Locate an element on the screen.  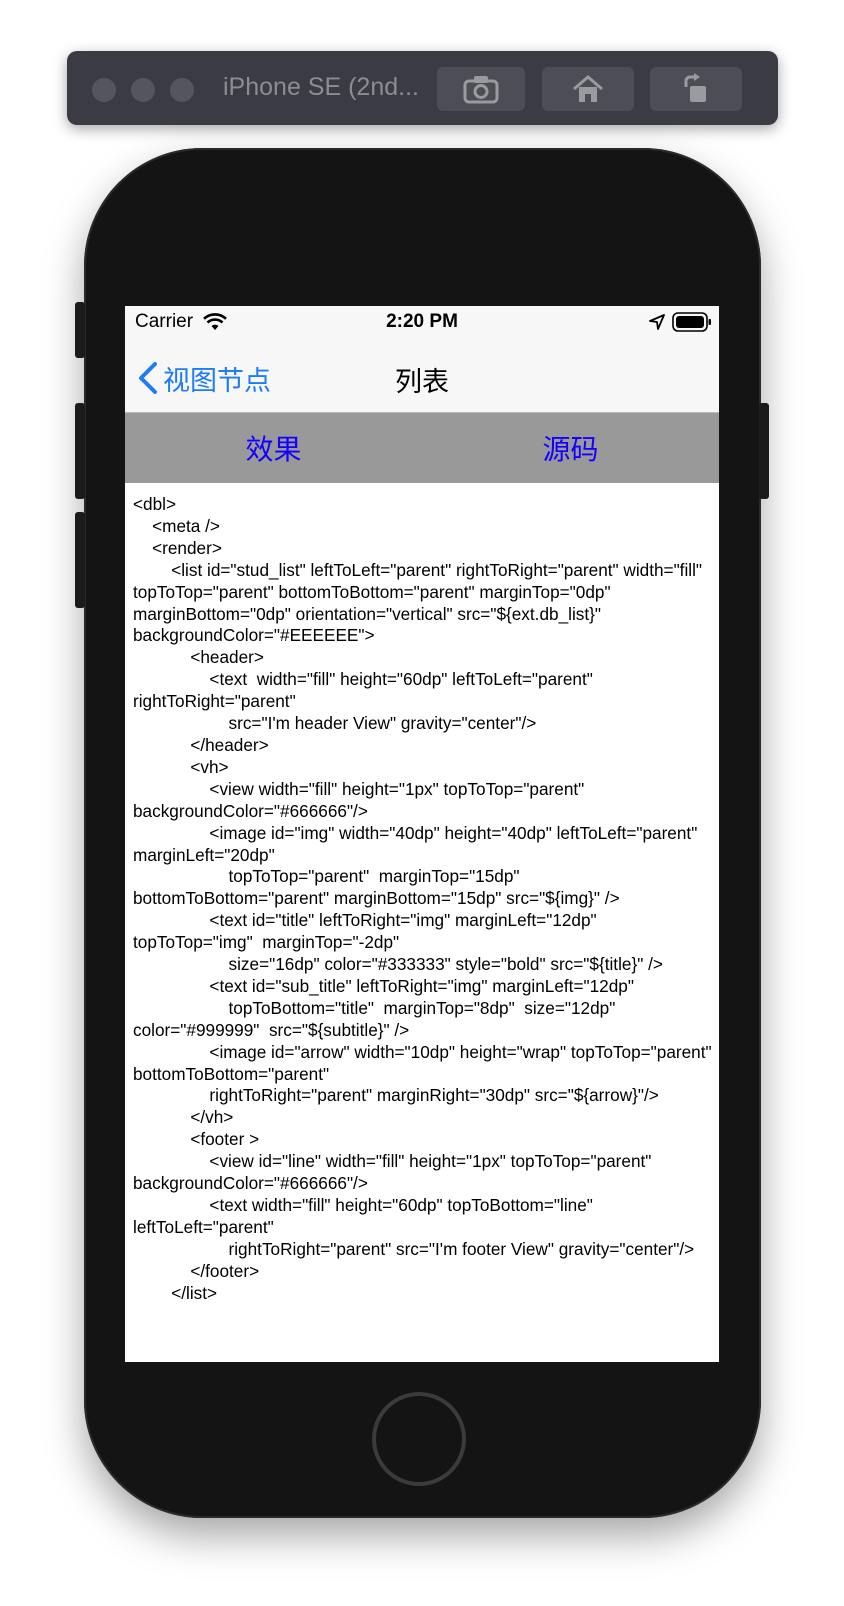
status-bar: Carrier 2:20 PM is located at coordinates (422, 322).